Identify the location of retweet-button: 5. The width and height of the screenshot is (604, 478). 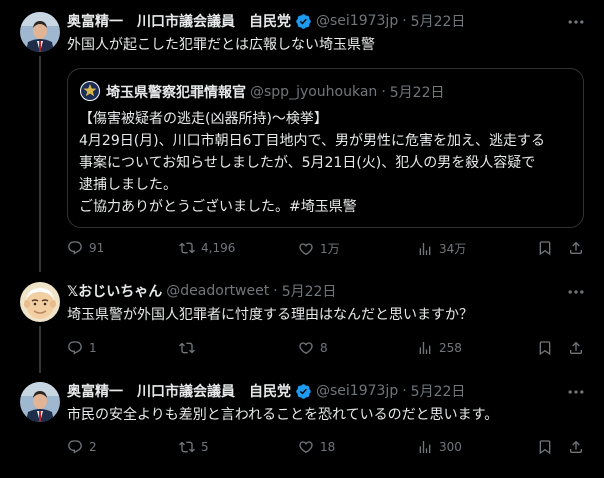
(194, 447).